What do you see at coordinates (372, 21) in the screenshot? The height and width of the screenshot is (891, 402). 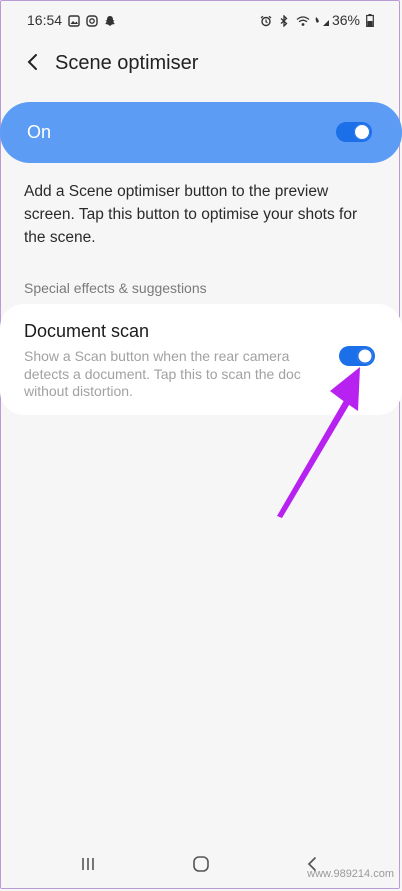 I see `battery-icon` at bounding box center [372, 21].